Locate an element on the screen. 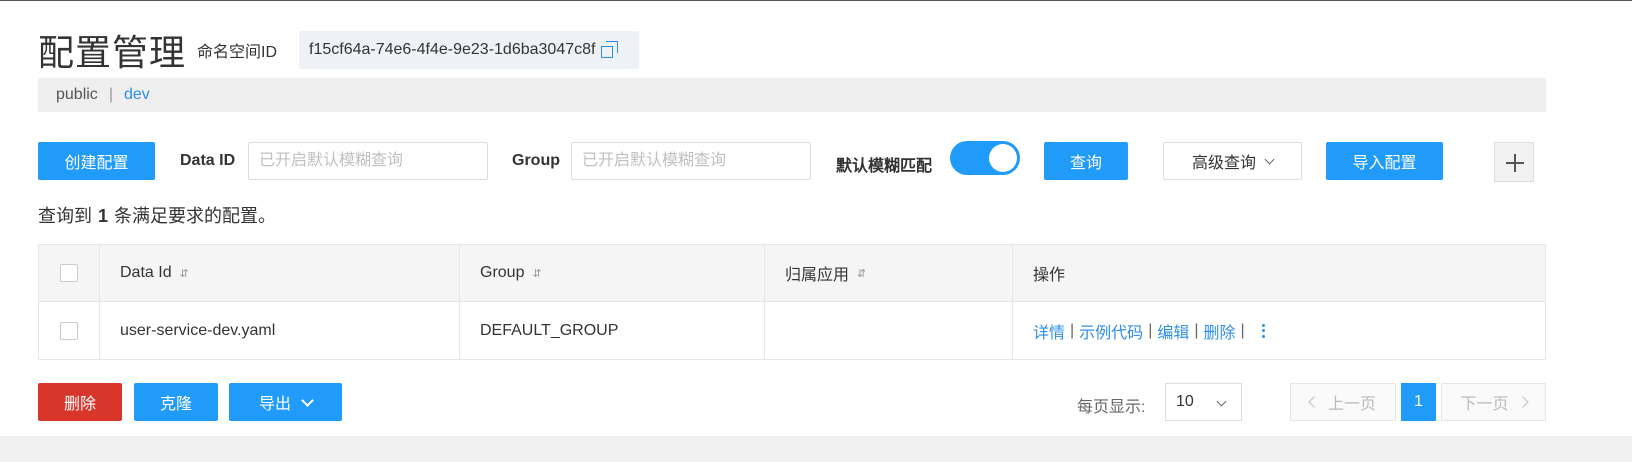 This screenshot has height=462, width=1632. batch-delete-button: 删除 is located at coordinates (80, 402).